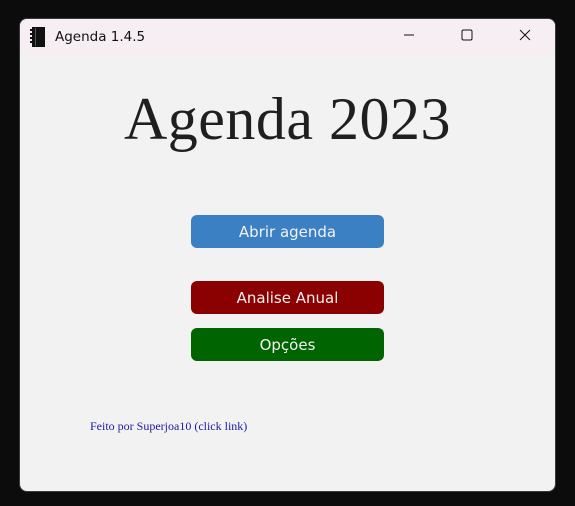  Describe the element at coordinates (100, 37) in the screenshot. I see `window-title: Agenda 1.4.5` at that location.